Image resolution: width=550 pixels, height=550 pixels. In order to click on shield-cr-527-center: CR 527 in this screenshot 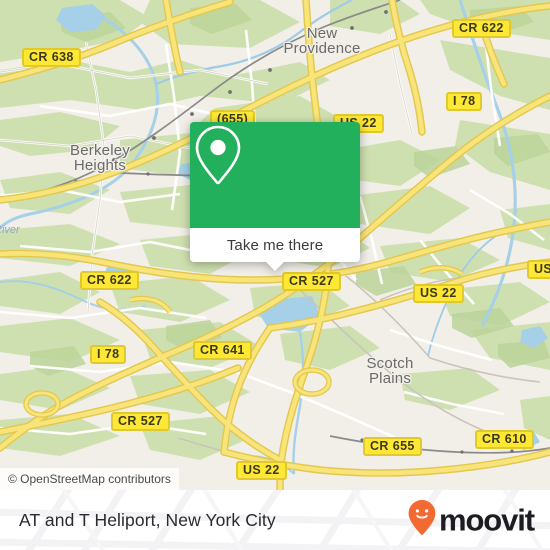, I will do `click(311, 281)`.